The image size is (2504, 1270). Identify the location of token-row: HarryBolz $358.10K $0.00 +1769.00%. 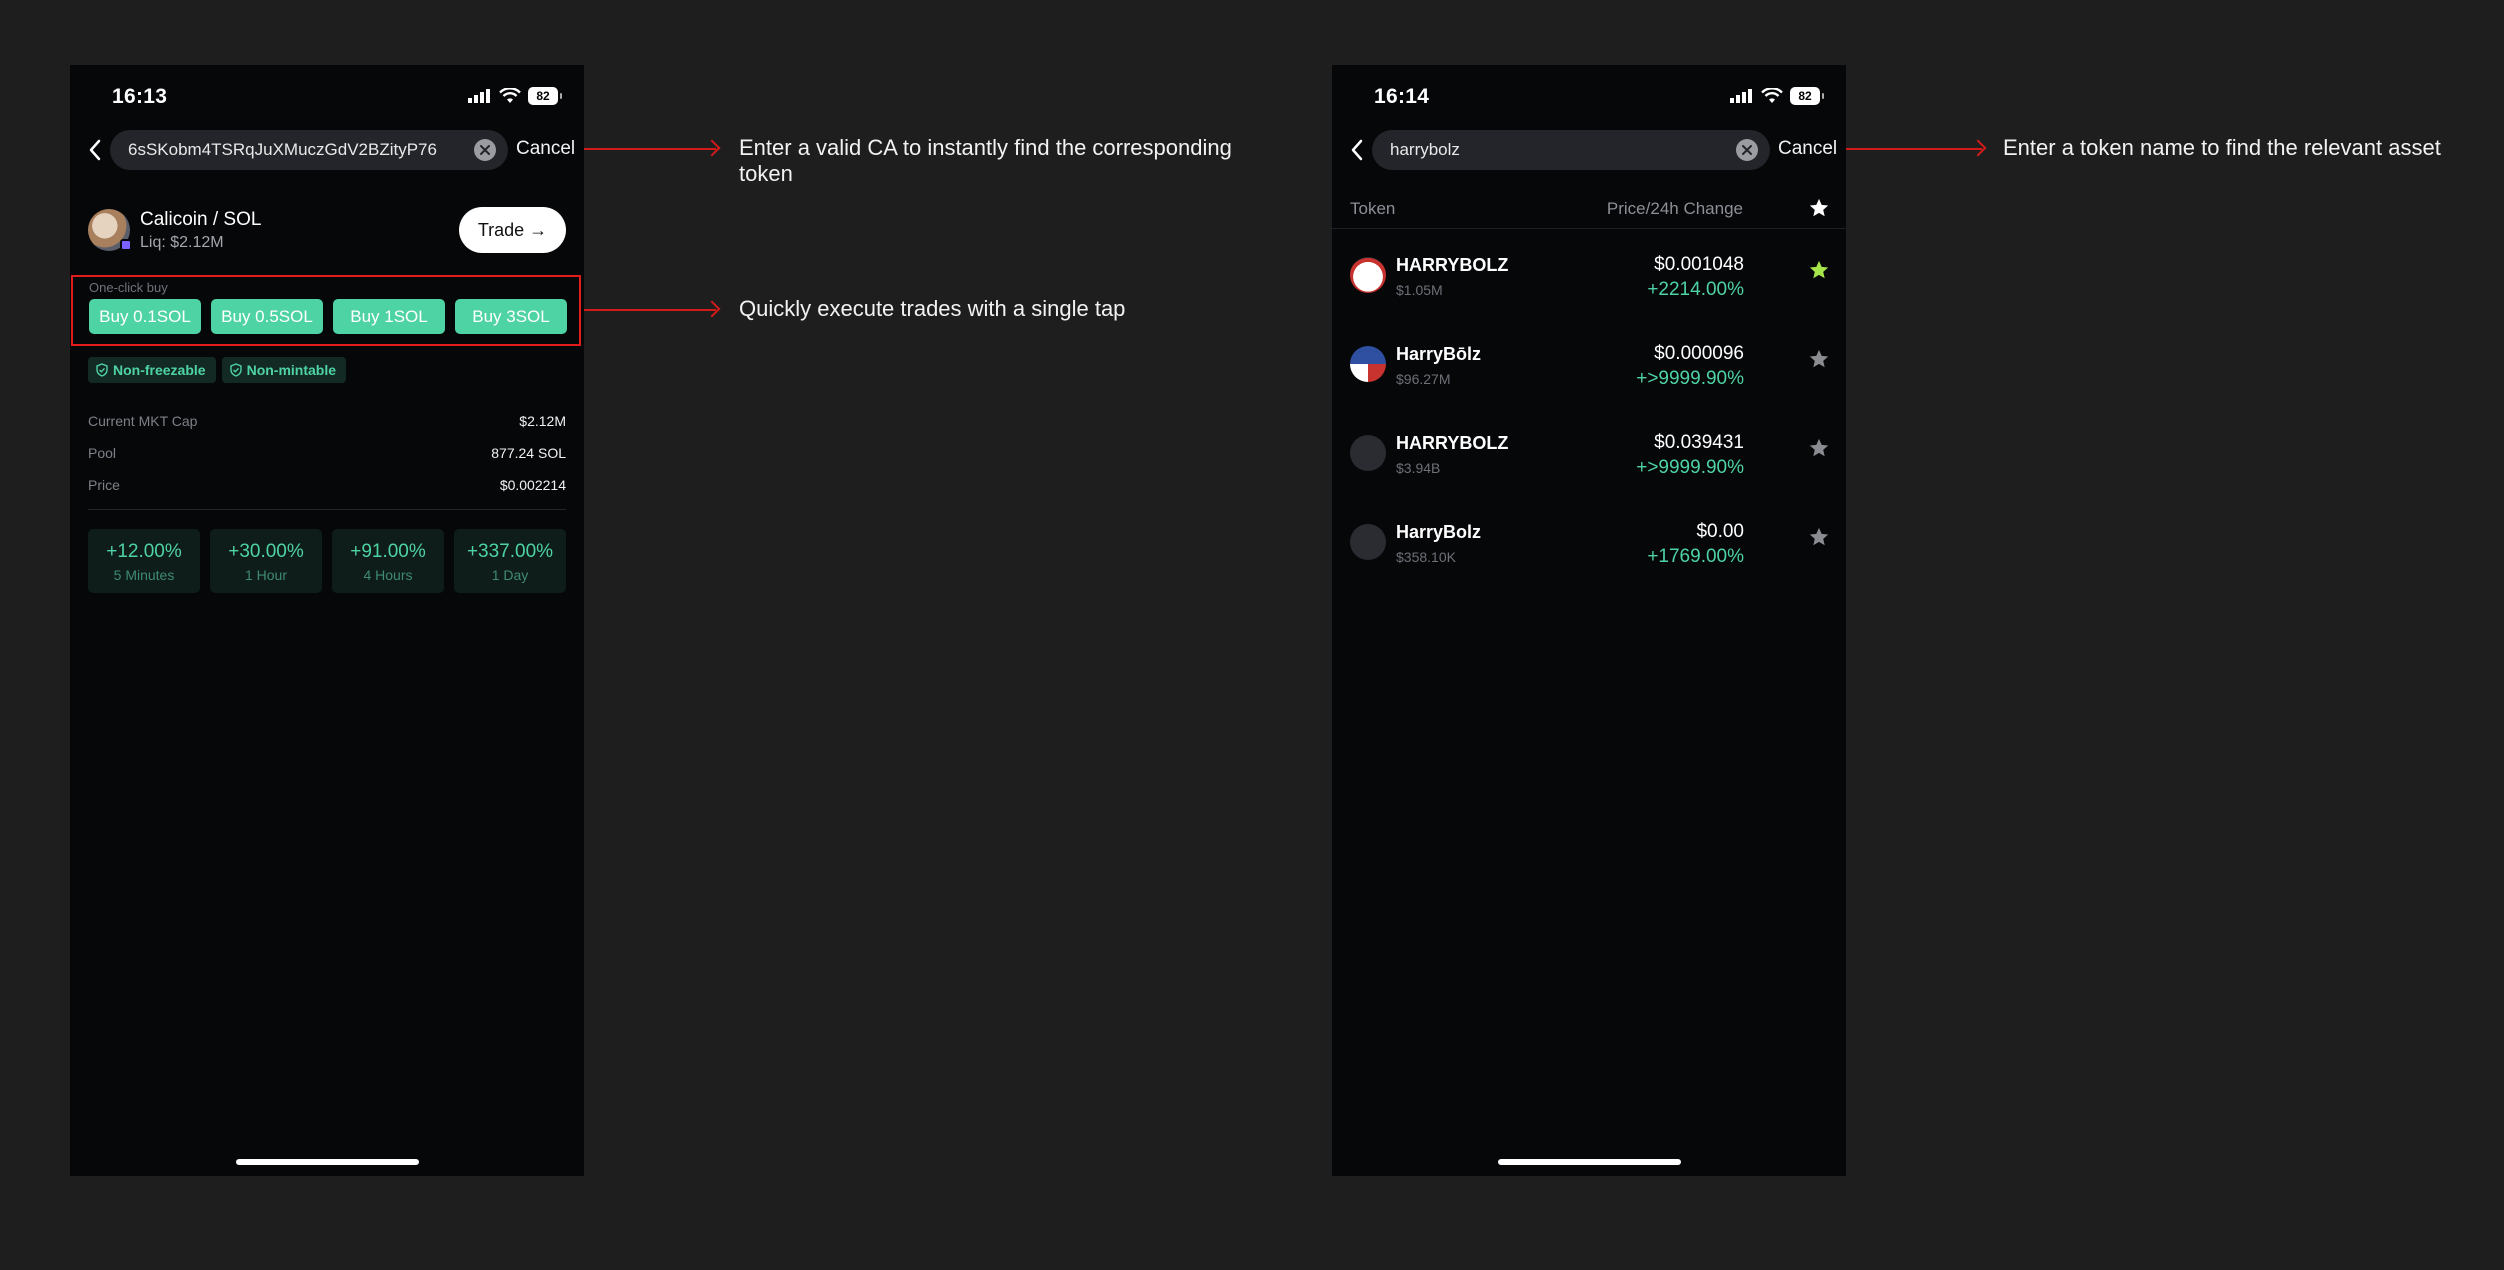
(1589, 556).